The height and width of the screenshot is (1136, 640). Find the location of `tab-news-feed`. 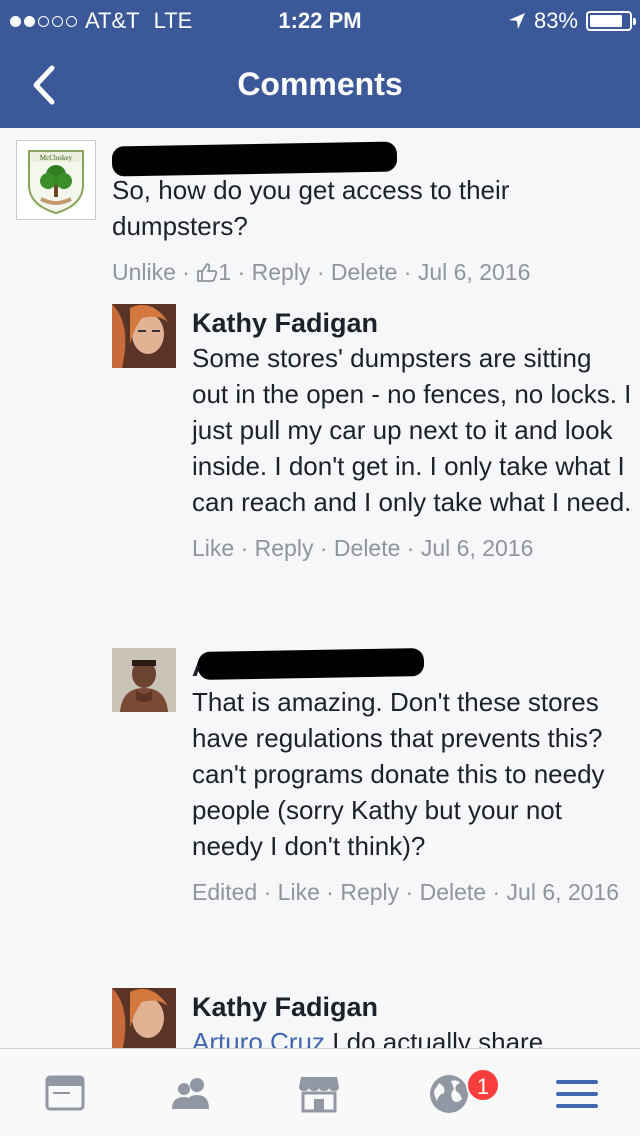

tab-news-feed is located at coordinates (65, 1094).